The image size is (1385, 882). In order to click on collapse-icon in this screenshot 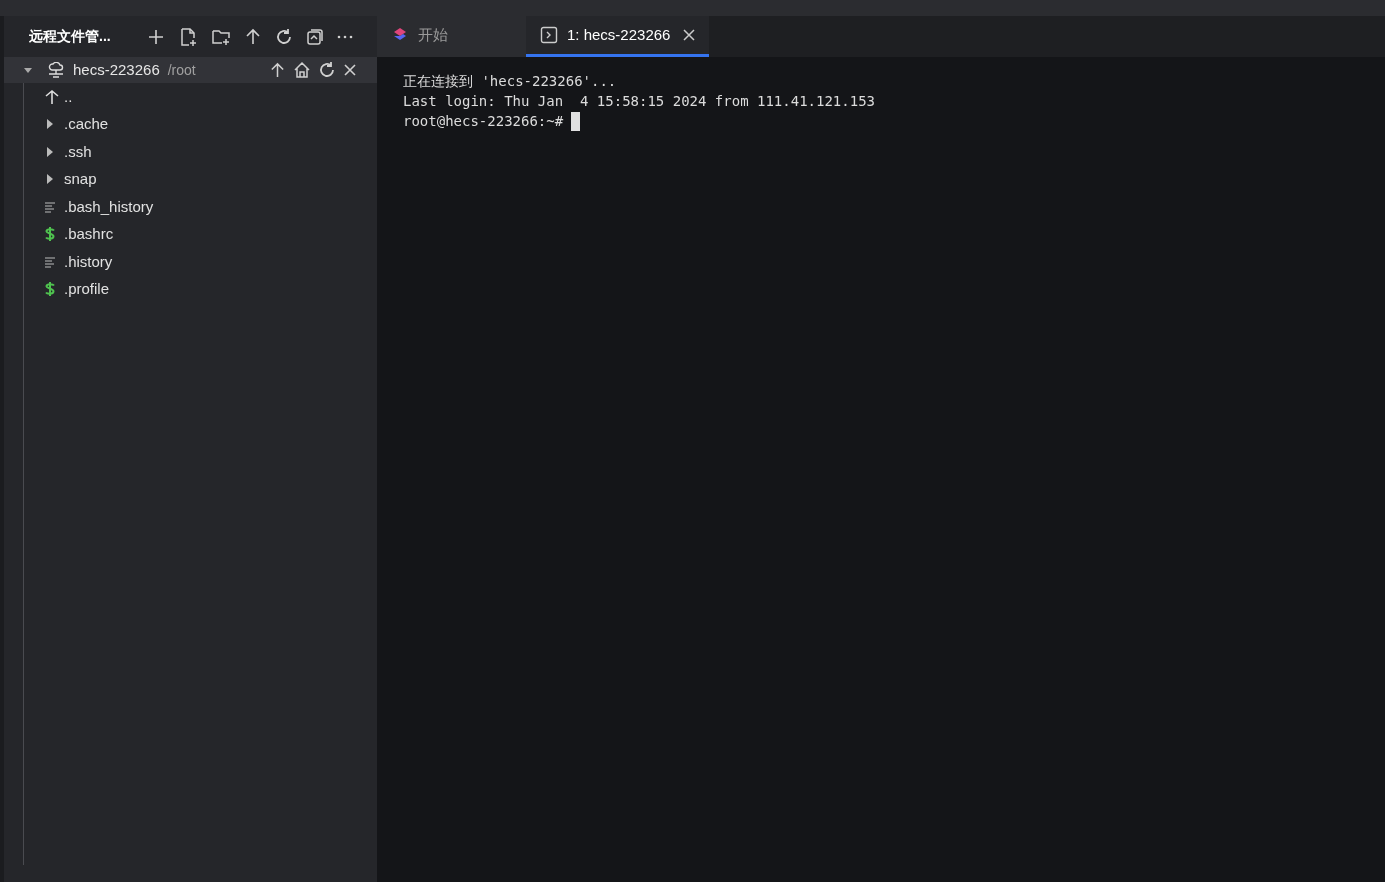, I will do `click(315, 36)`.